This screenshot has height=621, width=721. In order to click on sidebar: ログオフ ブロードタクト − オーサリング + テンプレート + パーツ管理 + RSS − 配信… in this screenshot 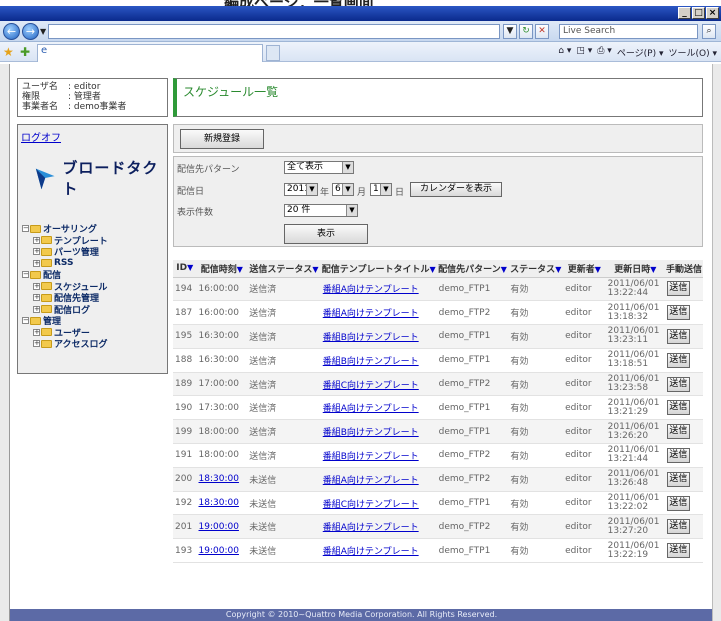, I will do `click(92, 249)`.